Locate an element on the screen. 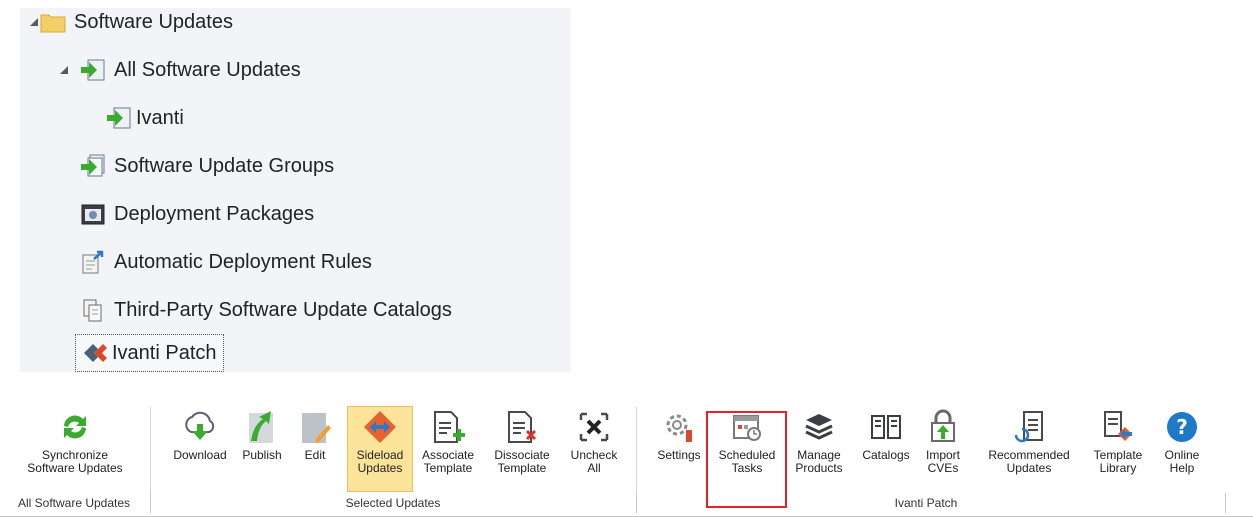  import-cves-icon is located at coordinates (943, 425).